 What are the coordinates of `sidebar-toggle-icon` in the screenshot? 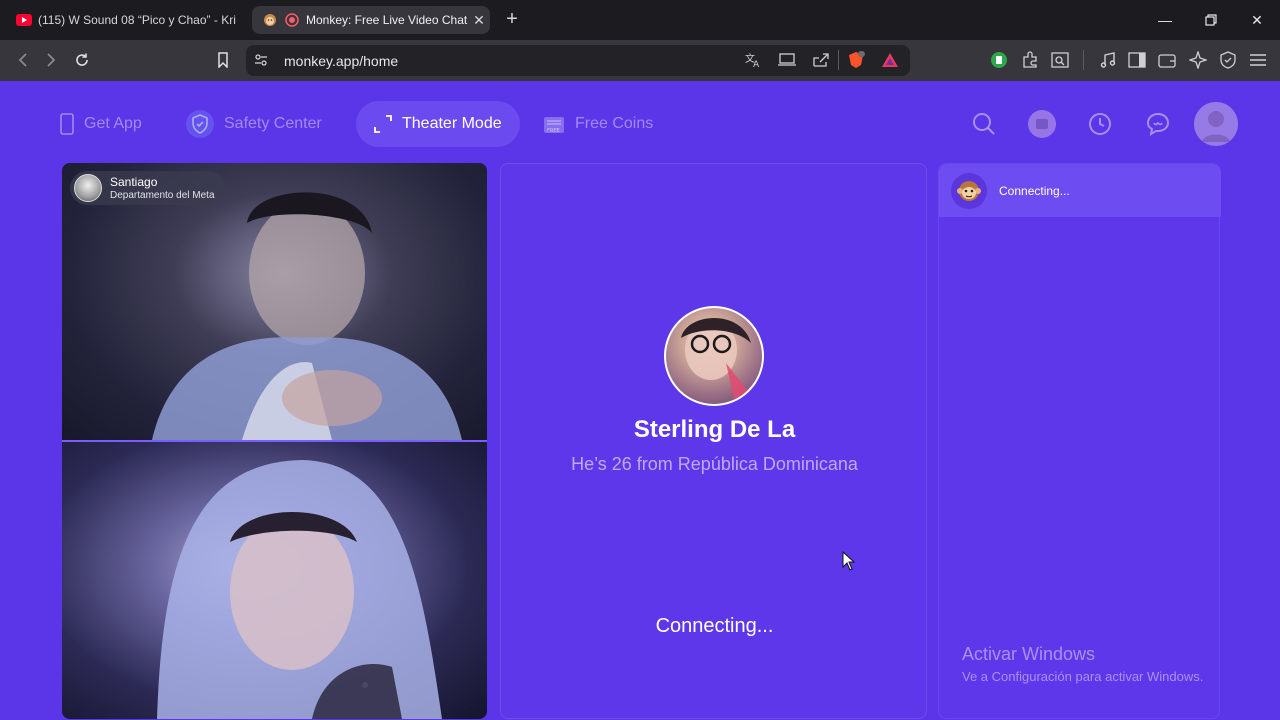 It's located at (1137, 60).